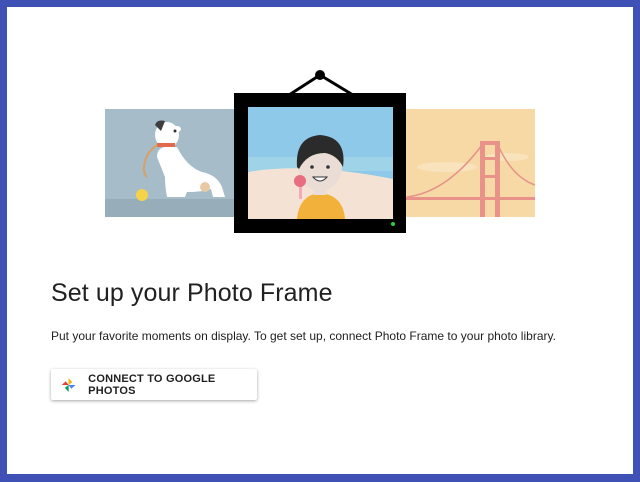 This screenshot has height=482, width=640. I want to click on photo-frame-device, so click(320, 151).